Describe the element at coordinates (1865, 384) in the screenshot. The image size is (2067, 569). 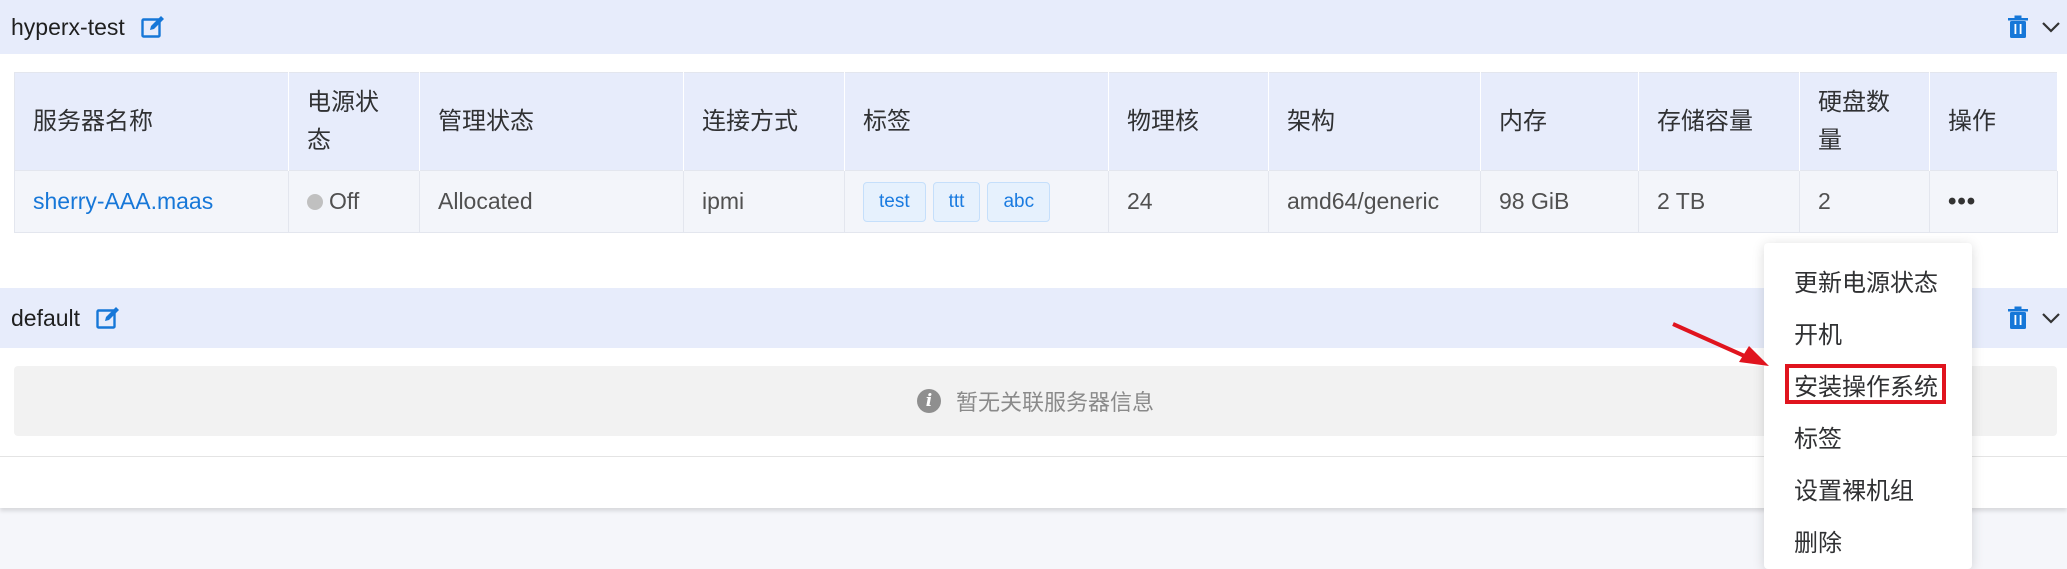
I see `highlight-box` at that location.